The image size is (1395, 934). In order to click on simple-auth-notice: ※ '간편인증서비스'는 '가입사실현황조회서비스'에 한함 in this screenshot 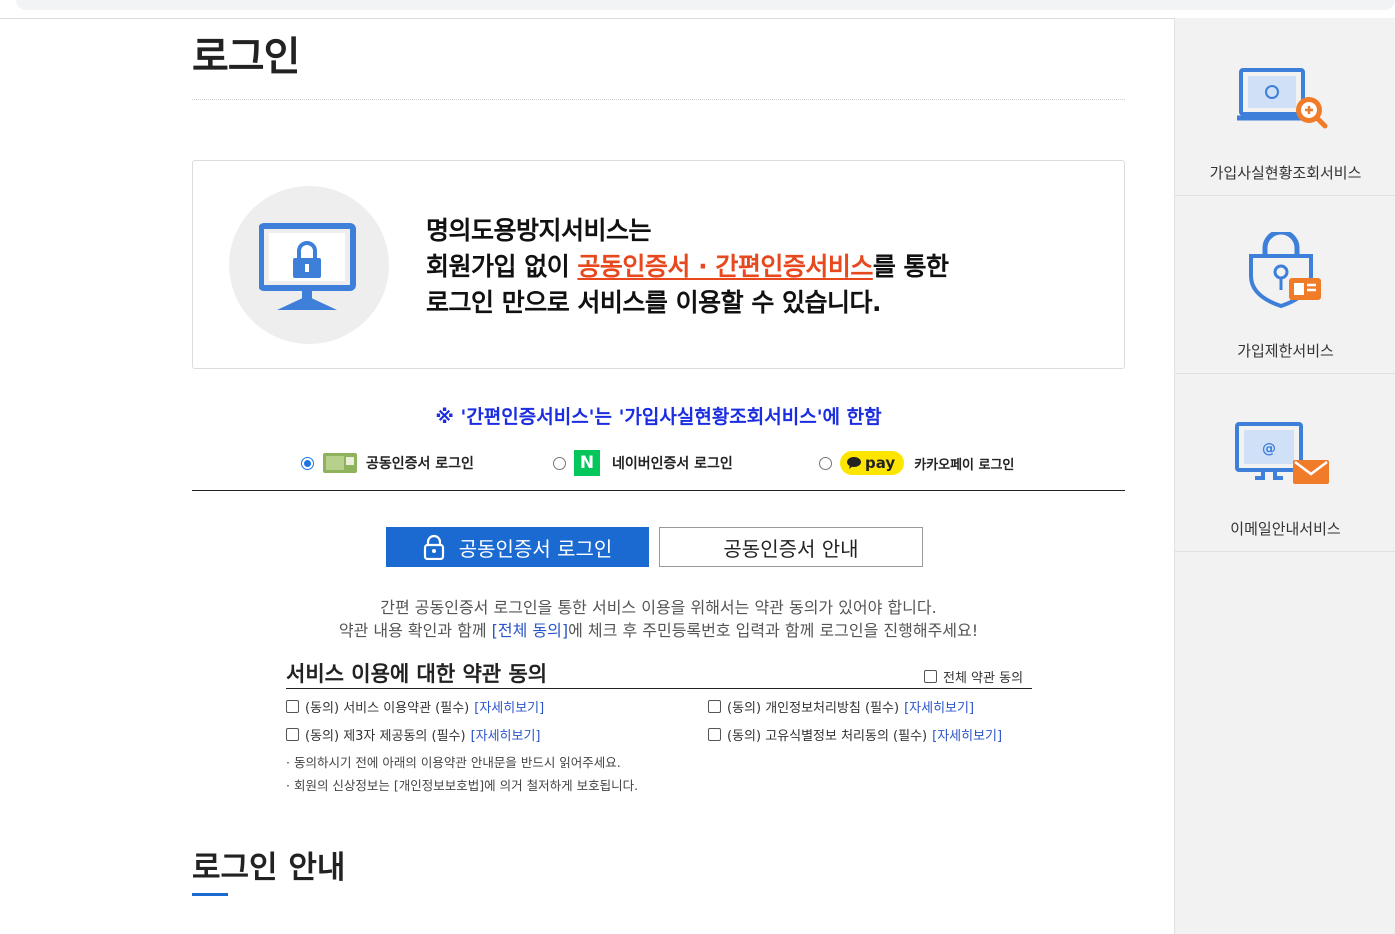, I will do `click(658, 417)`.